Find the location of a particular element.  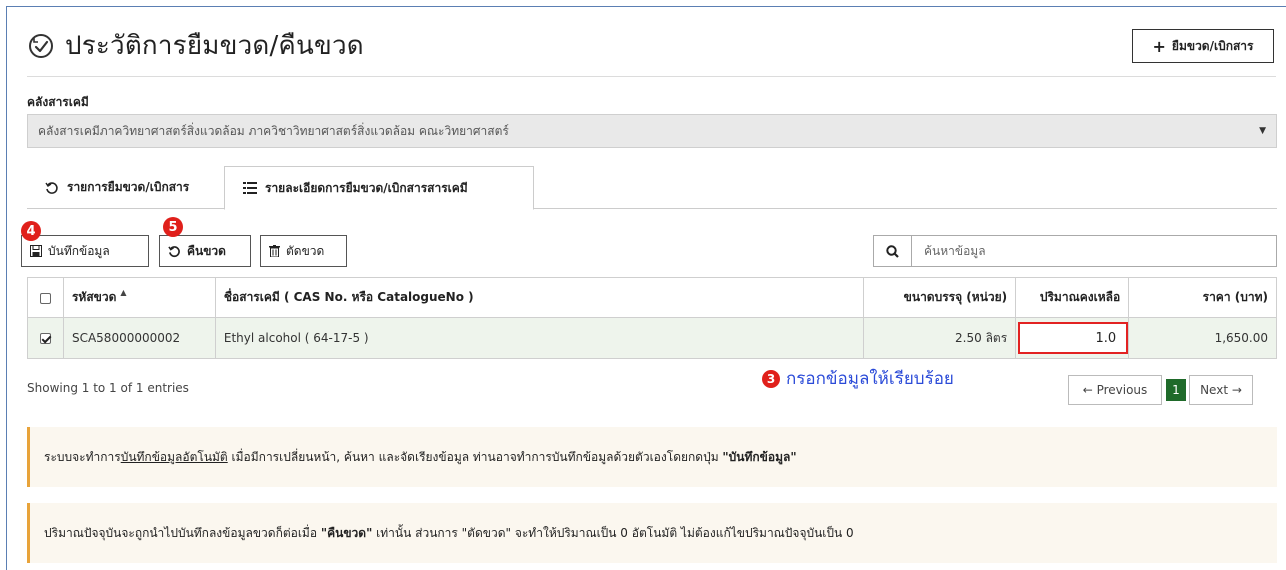

cell-name: Ethyl alcohol ( 64-17-5 ) is located at coordinates (539, 338).